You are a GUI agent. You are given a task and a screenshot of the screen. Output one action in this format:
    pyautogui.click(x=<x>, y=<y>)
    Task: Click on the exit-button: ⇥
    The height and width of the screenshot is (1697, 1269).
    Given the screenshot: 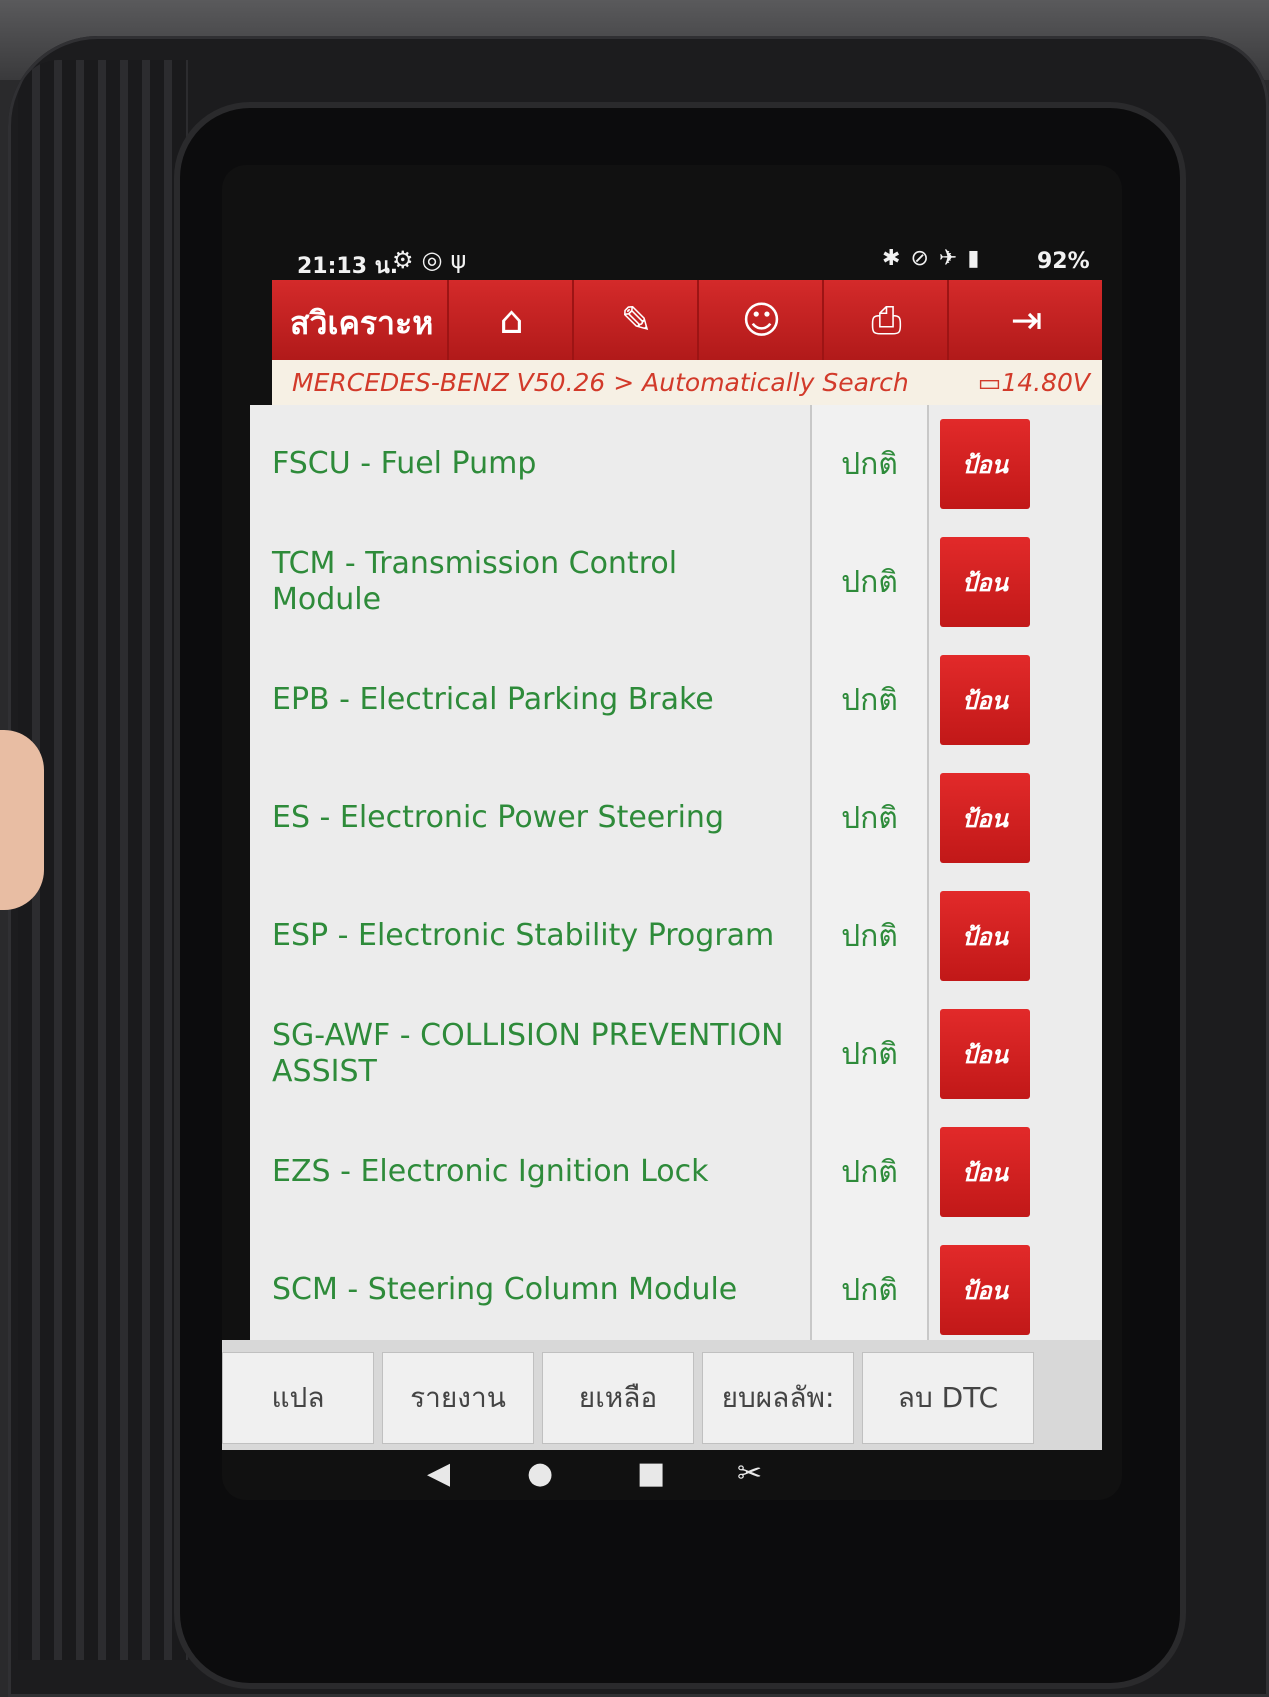 What is the action you would take?
    pyautogui.click(x=1025, y=320)
    